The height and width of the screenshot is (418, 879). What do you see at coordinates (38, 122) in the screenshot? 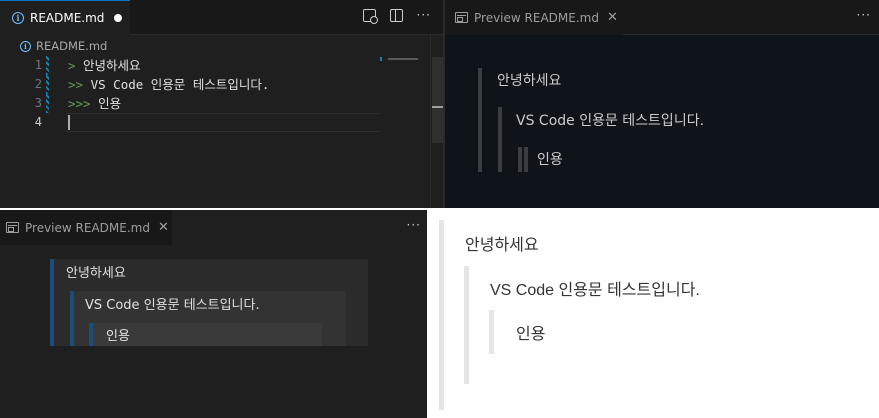
I see `line-number: 4` at bounding box center [38, 122].